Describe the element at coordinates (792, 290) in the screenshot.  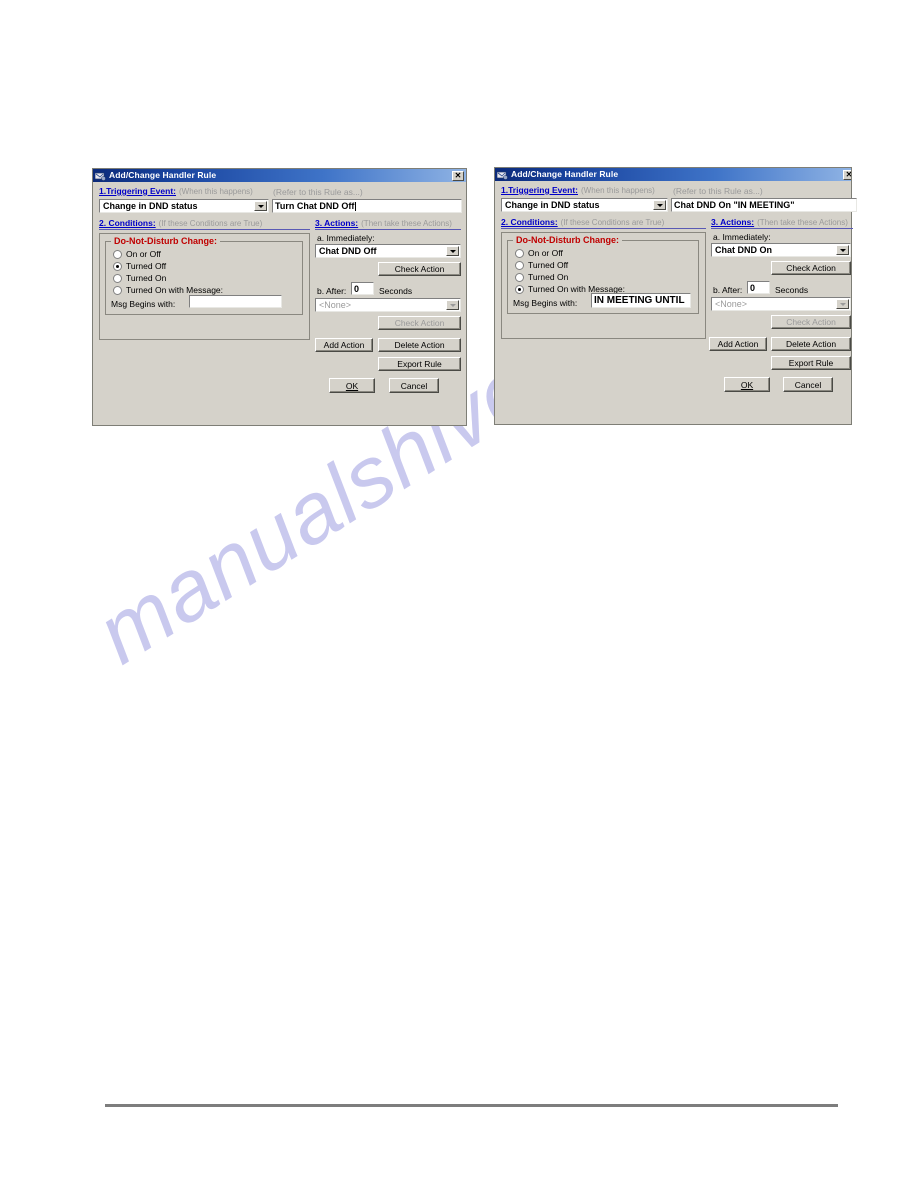
I see `seconds-label: Seconds` at that location.